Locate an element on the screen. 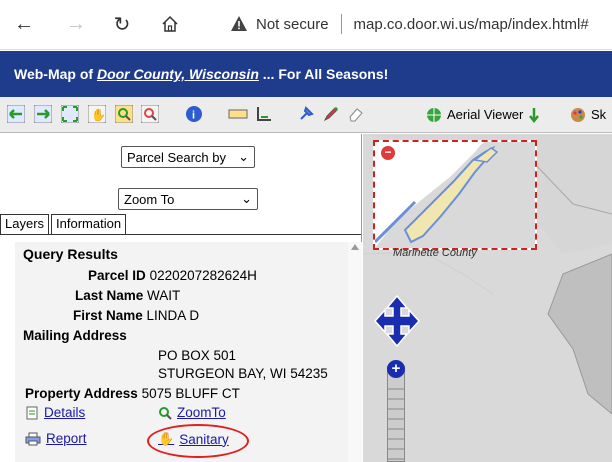 This screenshot has width=612, height=462. mailing-address-label-text: Mailing Address is located at coordinates (75, 335).